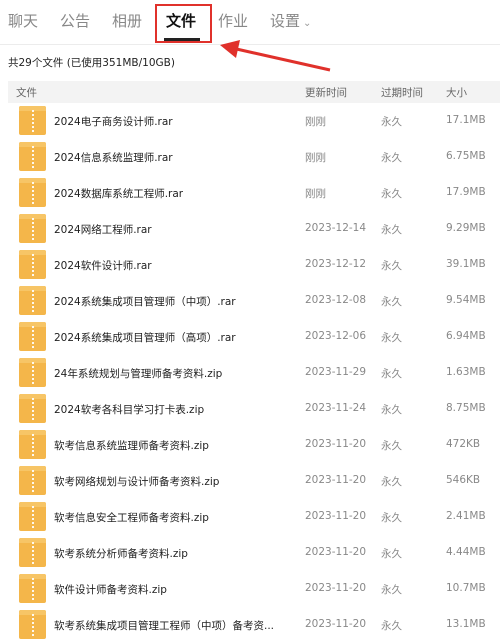  I want to click on file-row: 2024电子商务设计师.rar 刚刚 永久 17.1MB, so click(250, 121).